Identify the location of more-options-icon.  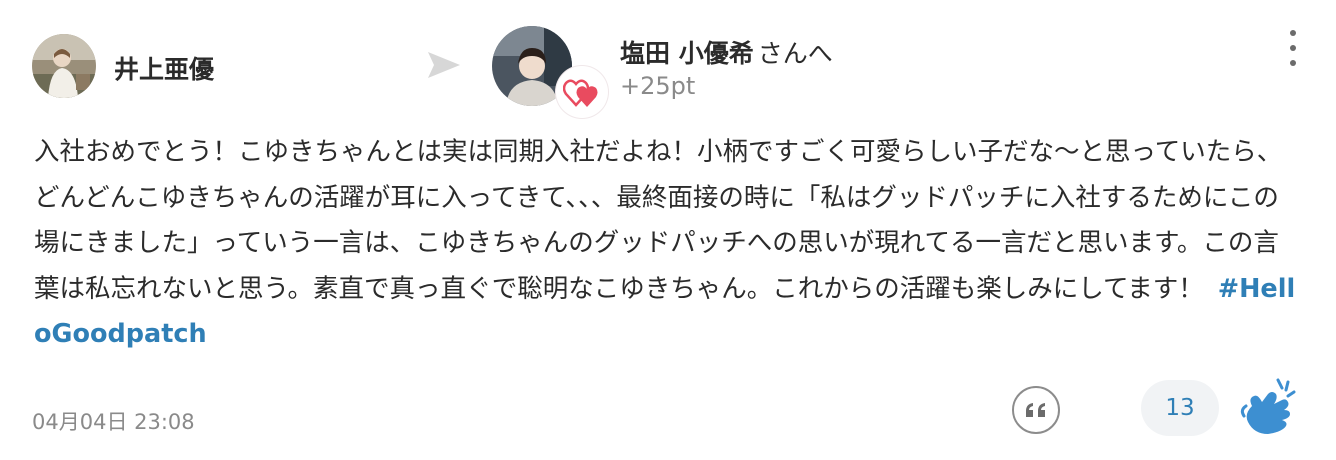
(1293, 48).